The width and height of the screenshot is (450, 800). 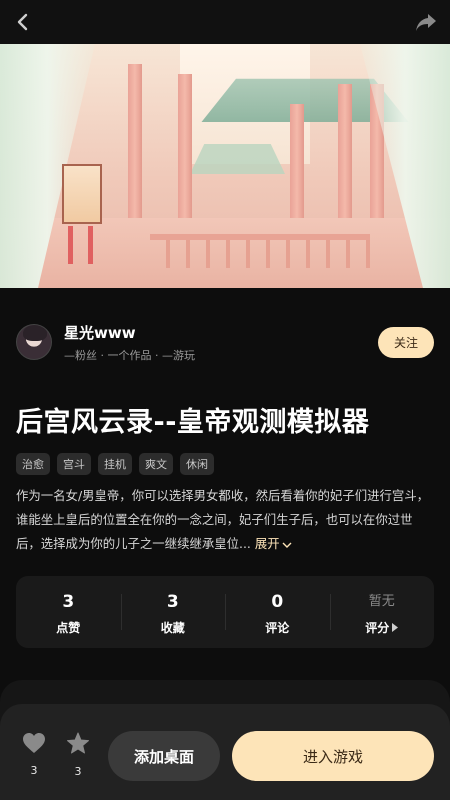 What do you see at coordinates (277, 601) in the screenshot?
I see `comments-value: 0` at bounding box center [277, 601].